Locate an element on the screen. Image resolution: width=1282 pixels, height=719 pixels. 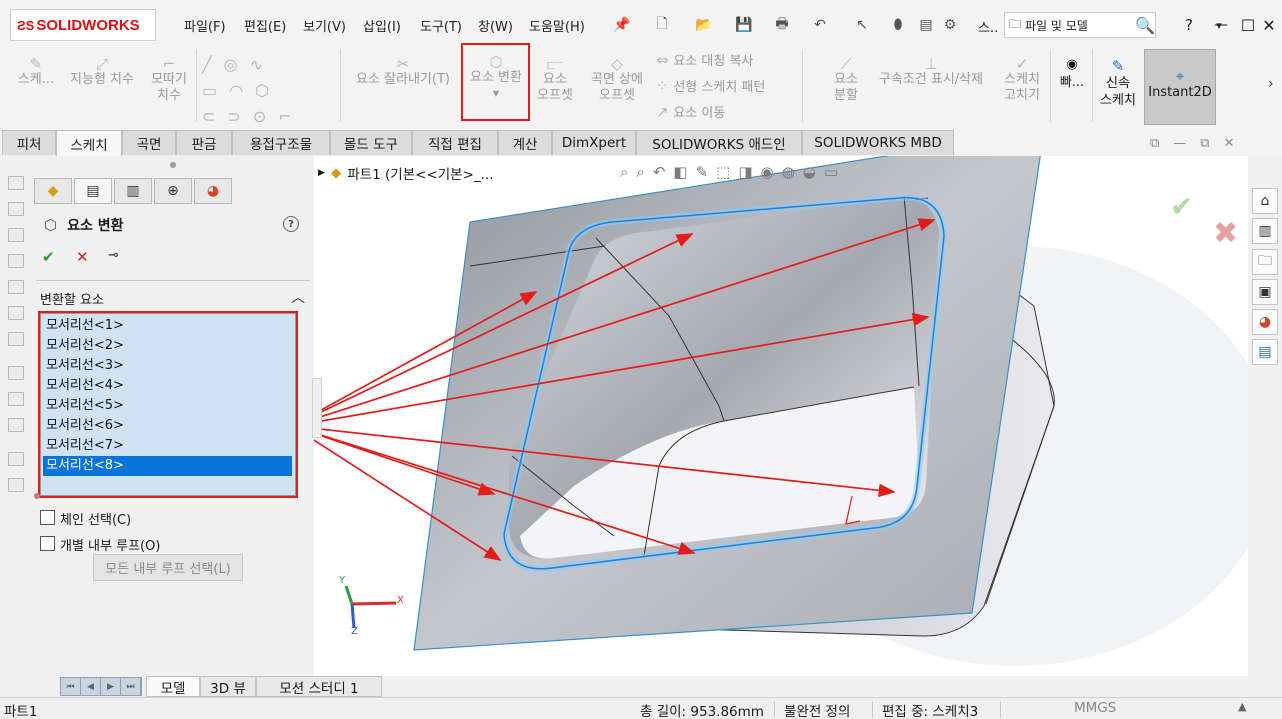
tab-dimxpert: DimXpert is located at coordinates (594, 142).